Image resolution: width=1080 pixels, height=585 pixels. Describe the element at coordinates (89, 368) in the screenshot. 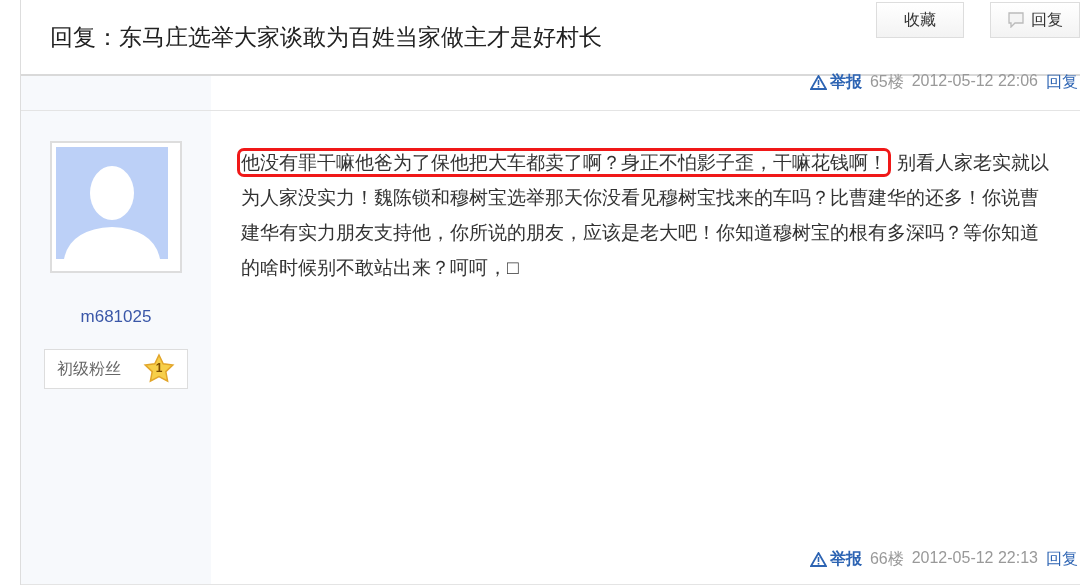

I see `rank-label: 初级粉丝` at that location.